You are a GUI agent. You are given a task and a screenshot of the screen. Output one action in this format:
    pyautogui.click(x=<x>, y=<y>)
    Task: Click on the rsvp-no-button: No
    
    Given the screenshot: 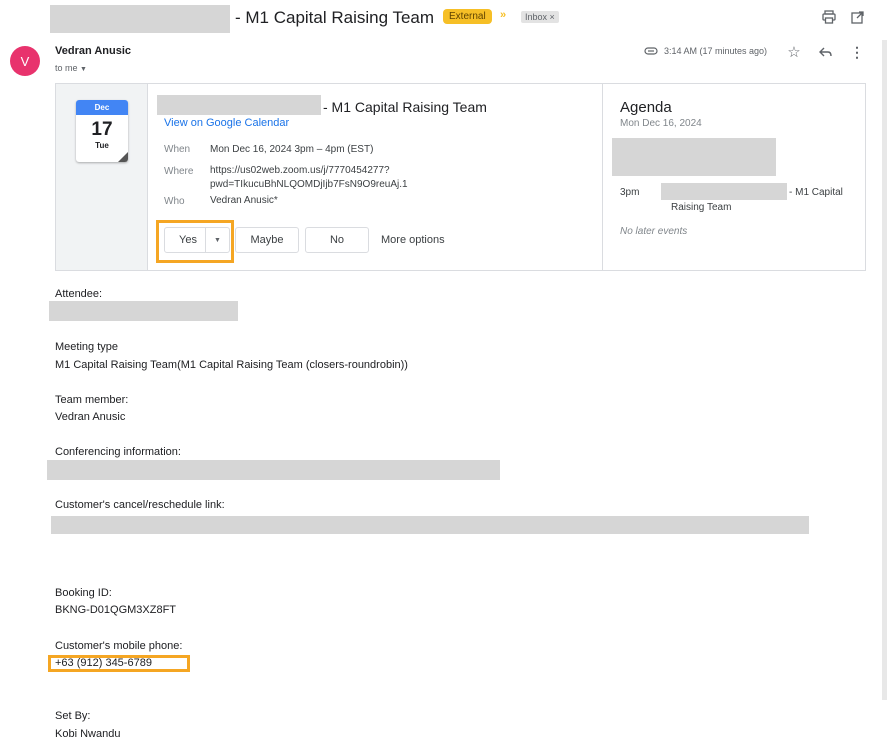 What is the action you would take?
    pyautogui.click(x=337, y=240)
    